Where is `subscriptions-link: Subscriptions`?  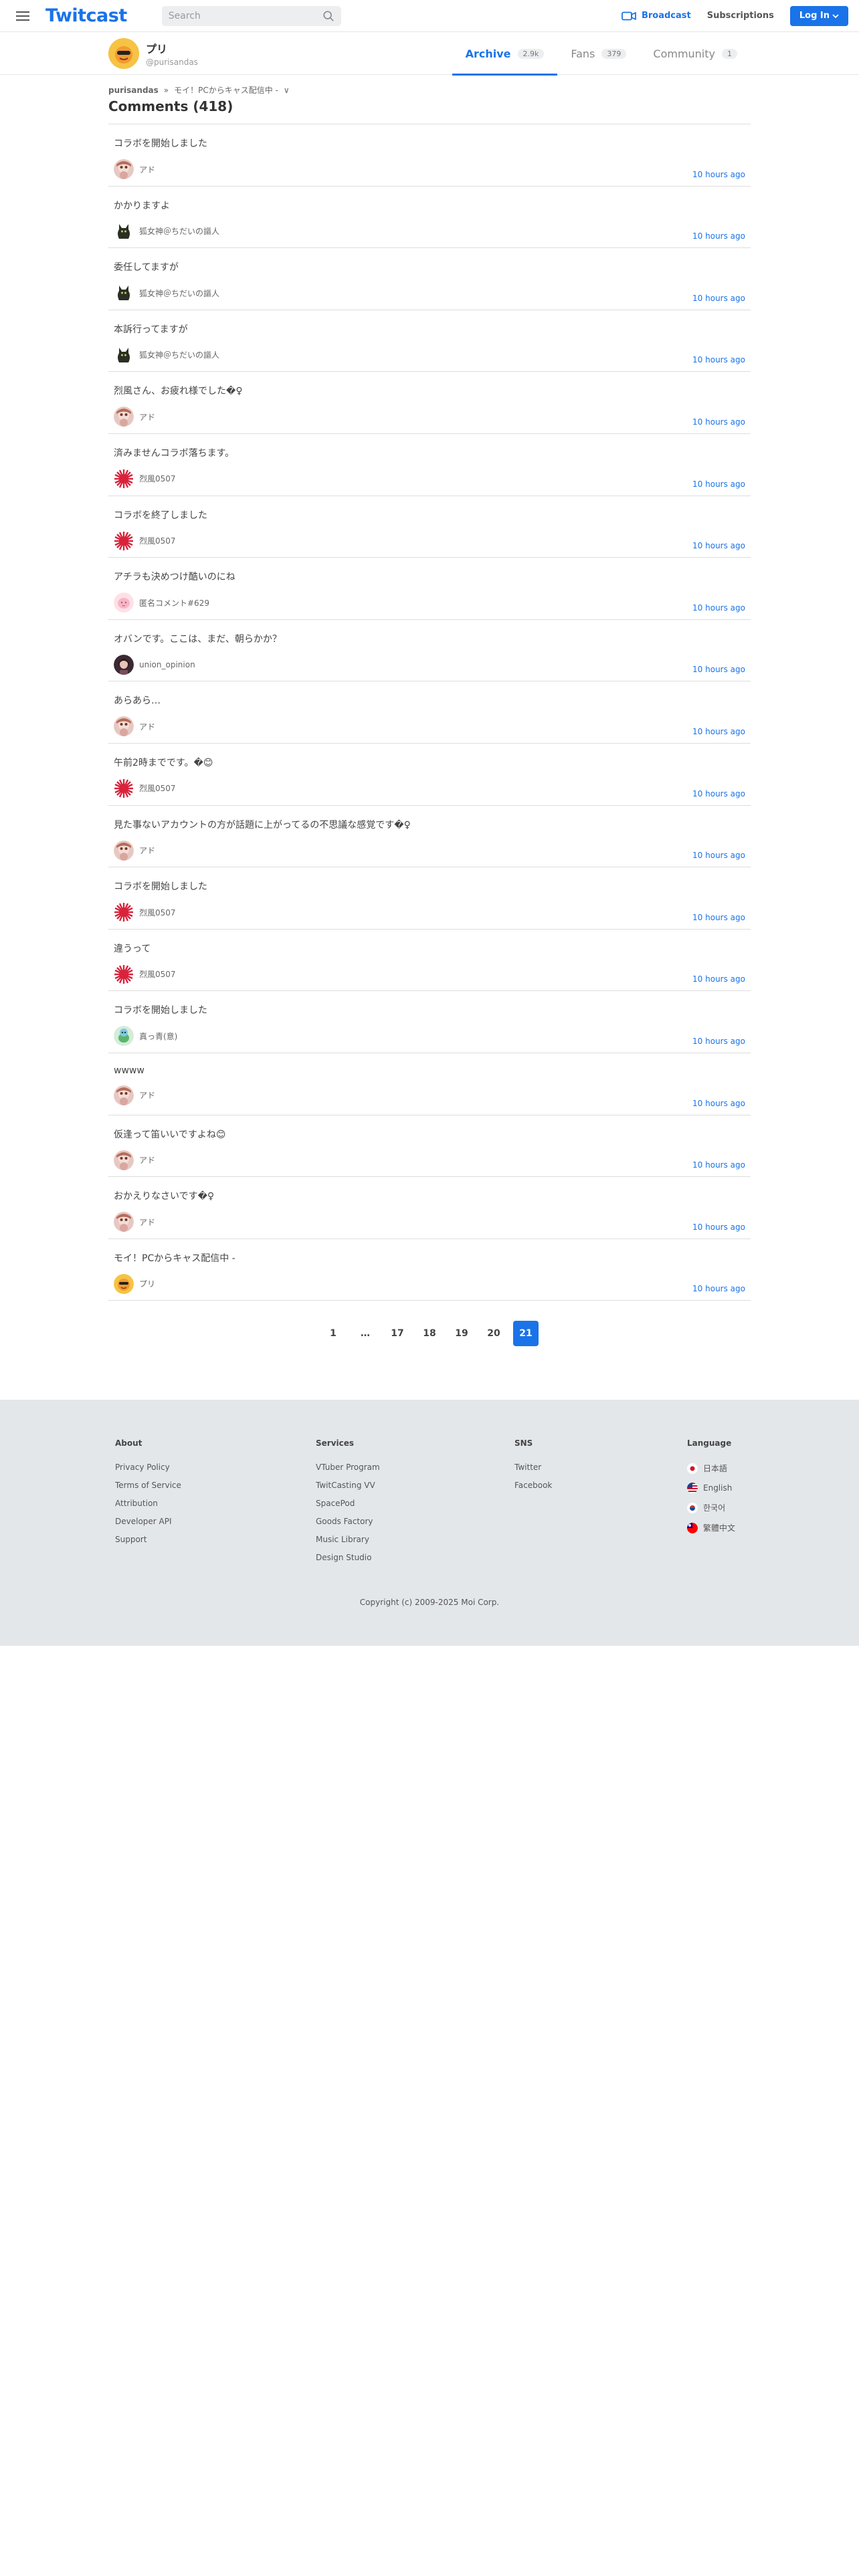
subscriptions-link: Subscriptions is located at coordinates (740, 16).